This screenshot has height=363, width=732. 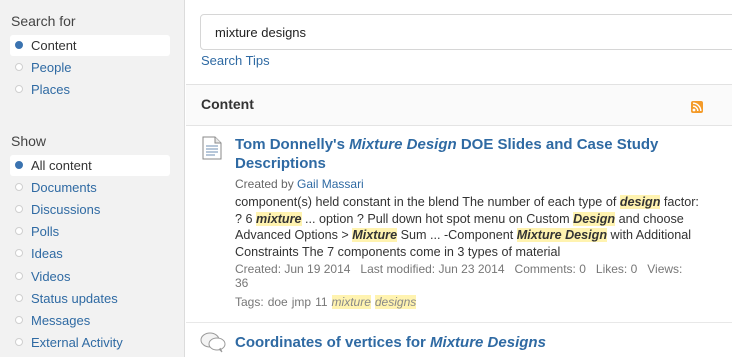 I want to click on result-title-prefix: Coordinates of vertices for, so click(x=333, y=342).